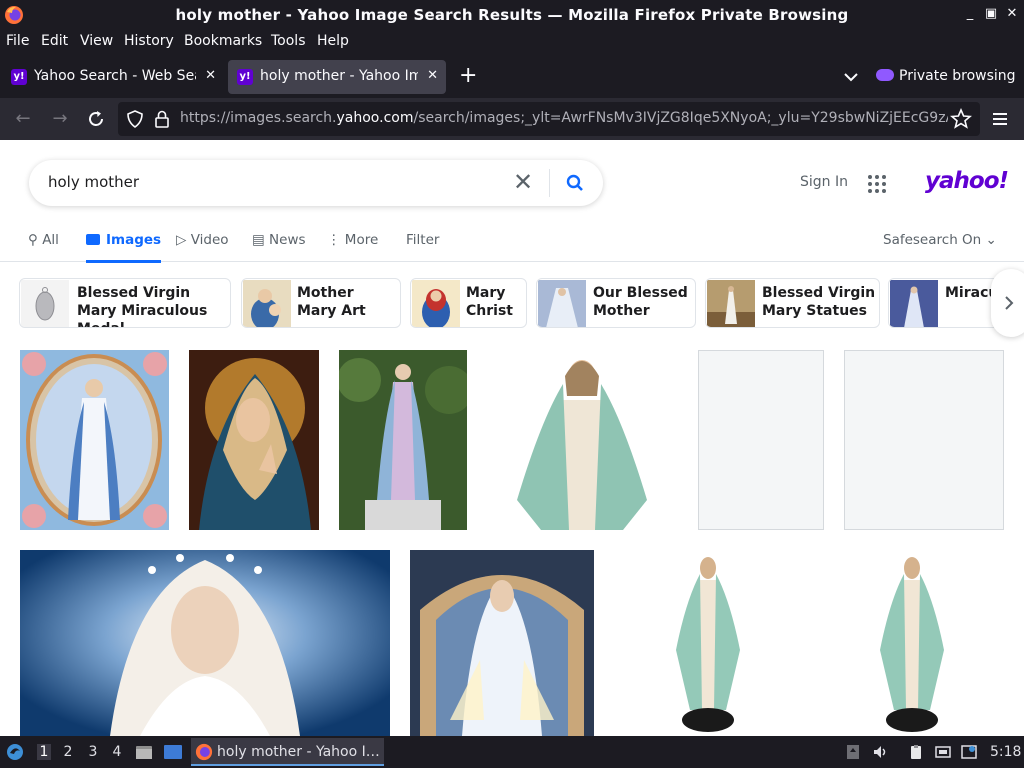 The width and height of the screenshot is (1024, 768). I want to click on volume-icon, so click(880, 752).